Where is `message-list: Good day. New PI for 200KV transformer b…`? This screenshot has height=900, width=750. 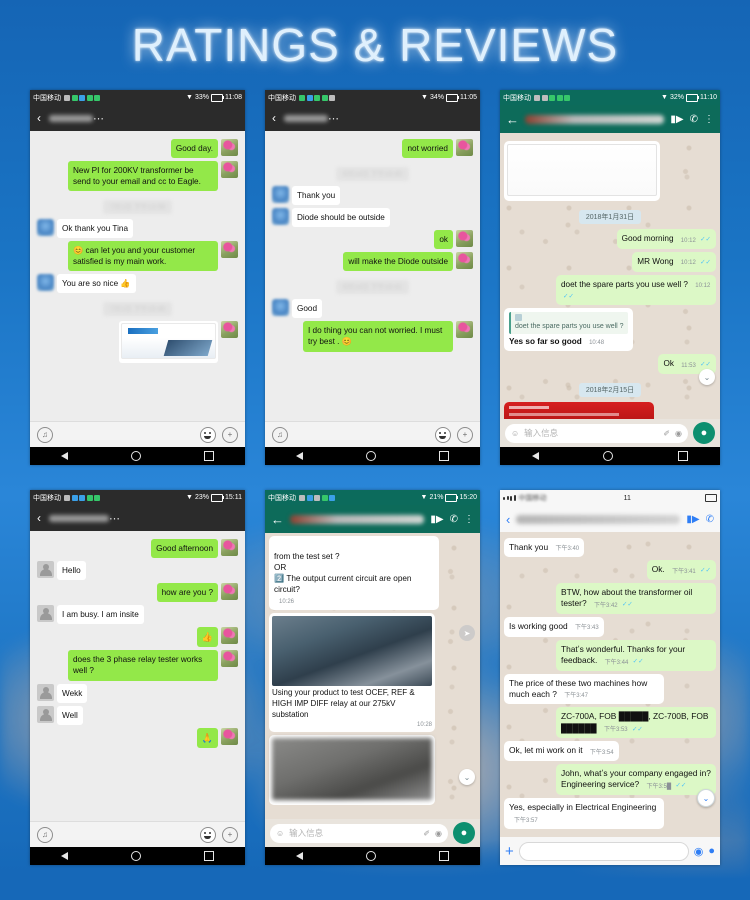 message-list: Good day. New PI for 200KV transformer b… is located at coordinates (137, 276).